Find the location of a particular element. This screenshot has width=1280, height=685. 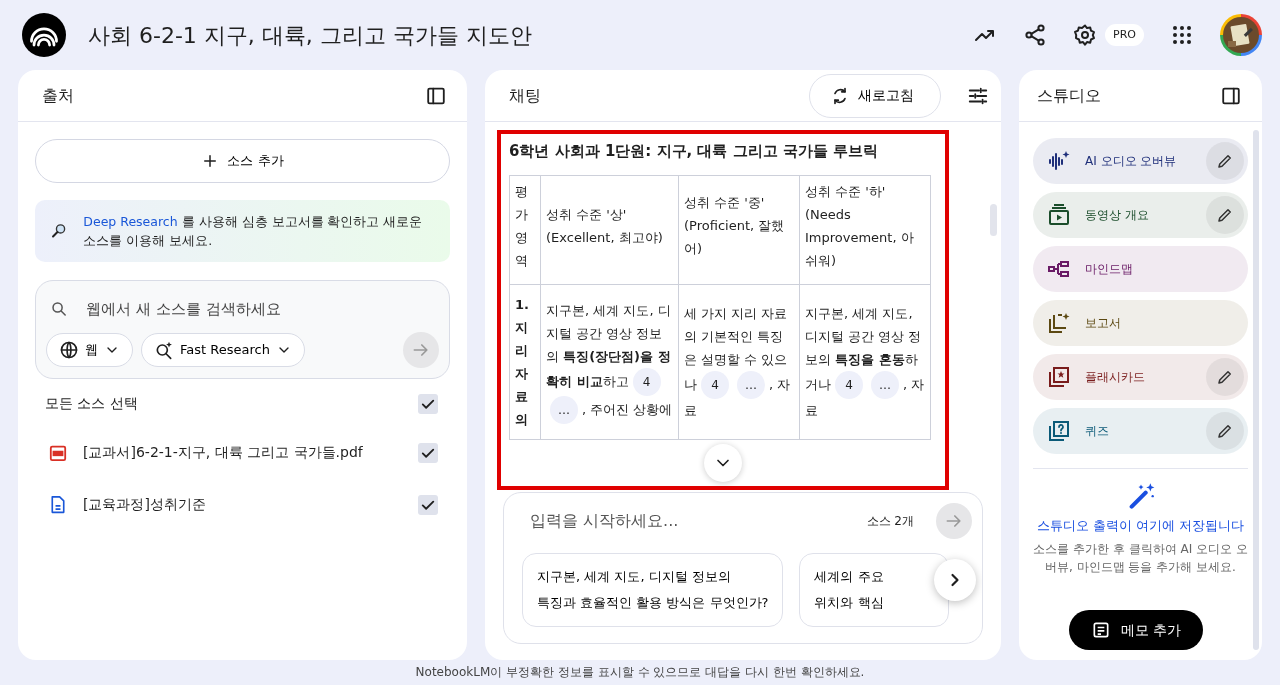

notebook-title: 사회 6-2-1 지구, 대륙, 그리고 국가들 지도안 is located at coordinates (310, 35).